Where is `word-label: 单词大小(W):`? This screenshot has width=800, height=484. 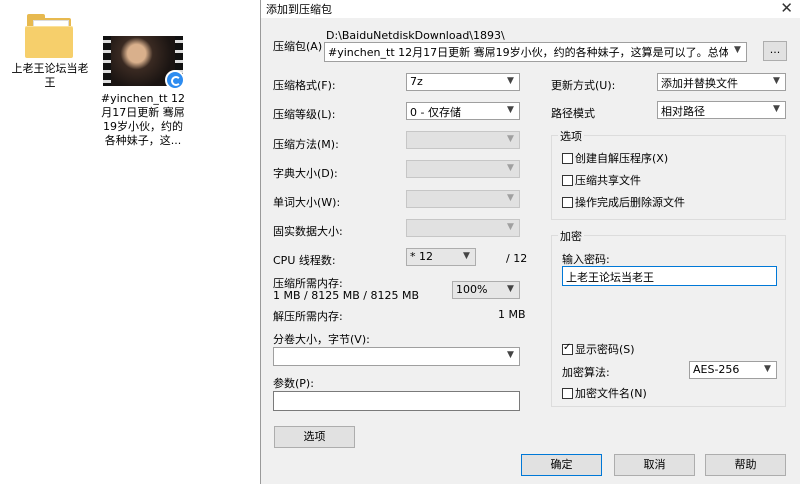 word-label: 单词大小(W): is located at coordinates (307, 202).